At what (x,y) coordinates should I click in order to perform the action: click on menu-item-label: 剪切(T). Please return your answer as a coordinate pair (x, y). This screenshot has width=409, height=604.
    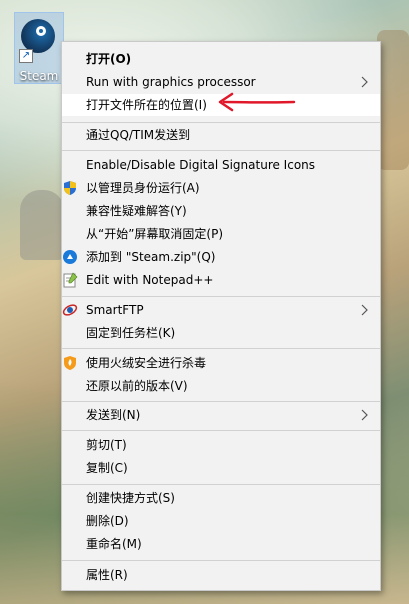
    Looking at the image, I should click on (106, 445).